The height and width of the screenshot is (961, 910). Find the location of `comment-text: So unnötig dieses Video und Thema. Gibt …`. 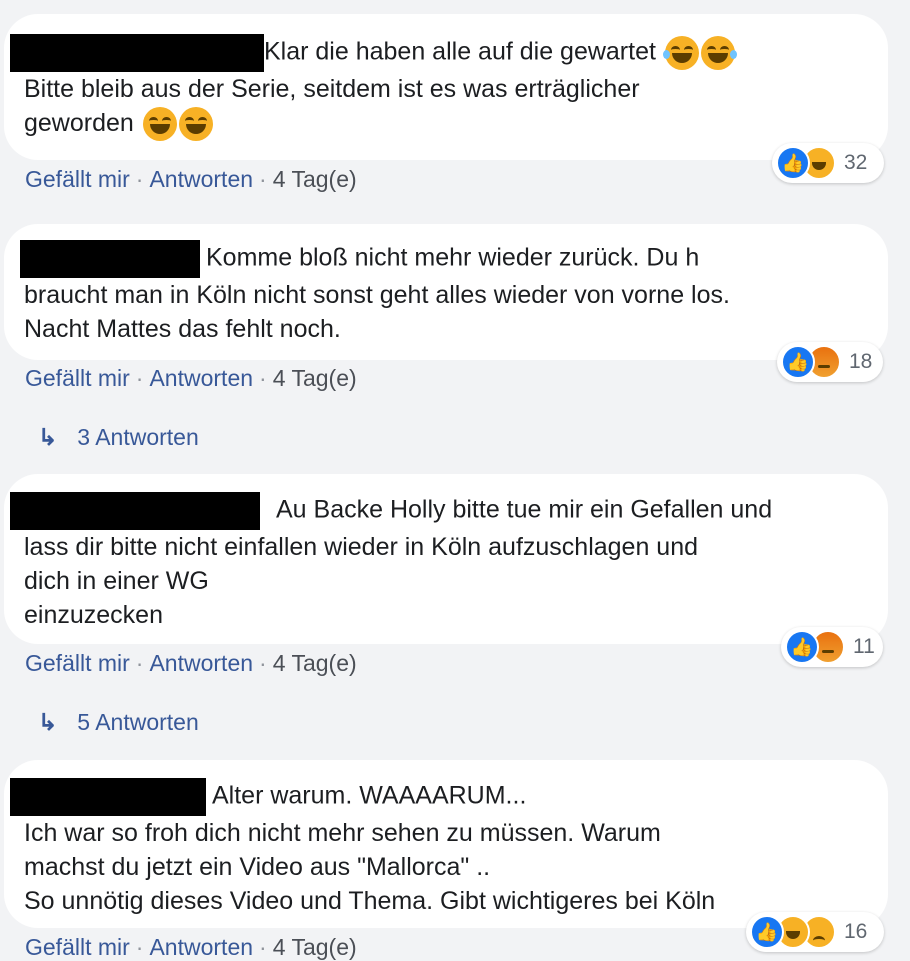

comment-text: So unnötig dieses Video und Thema. Gibt … is located at coordinates (370, 901).